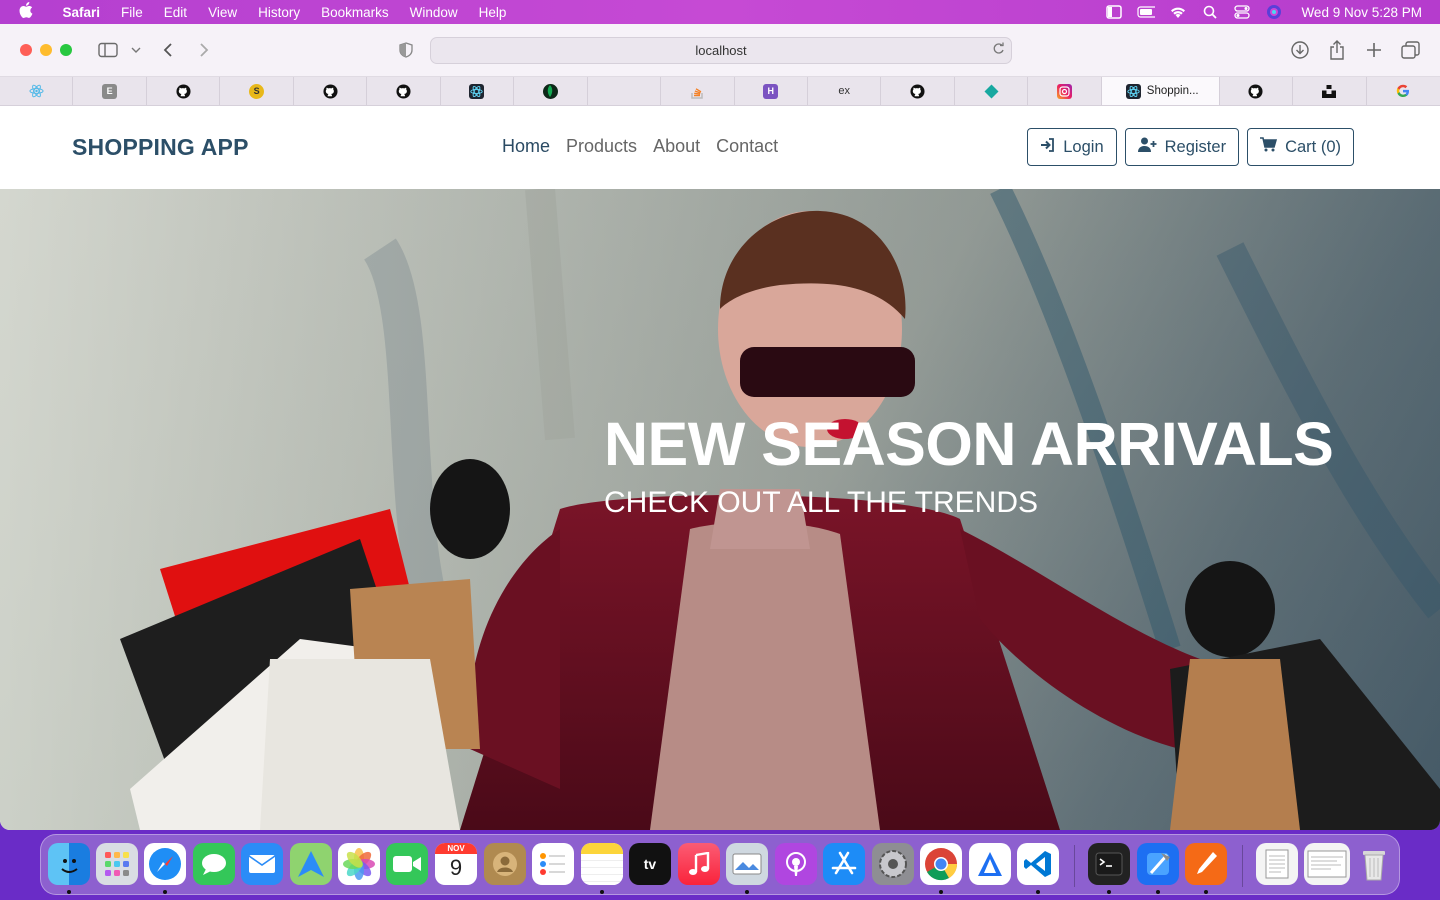 This screenshot has height=900, width=1440. I want to click on tab-stackoverflow, so click(698, 91).